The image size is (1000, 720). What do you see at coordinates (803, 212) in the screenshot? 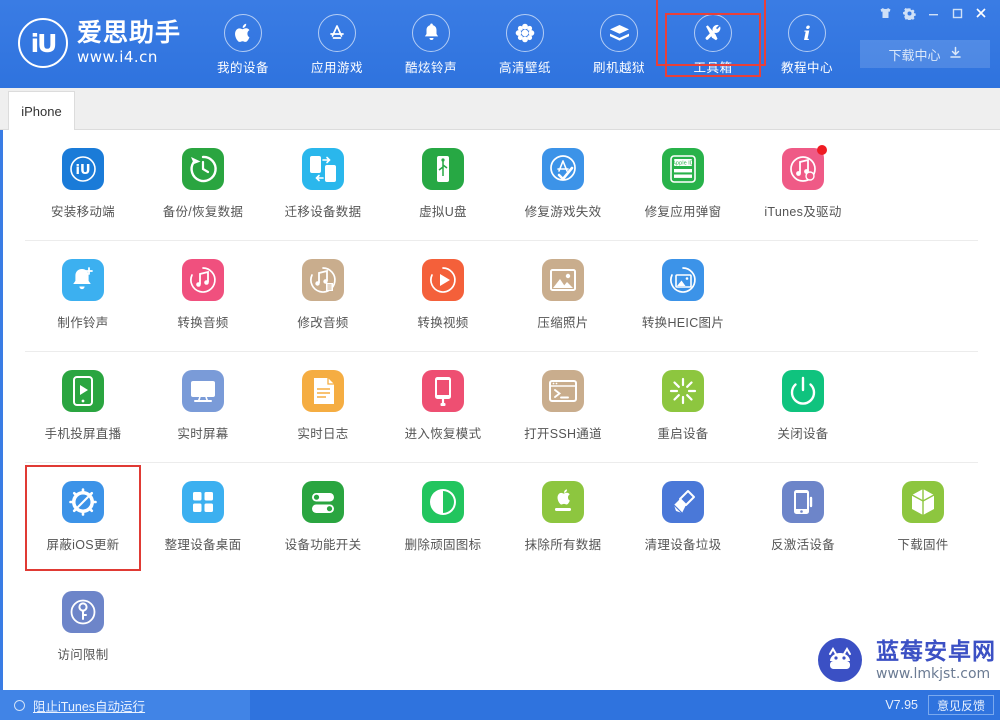
I see `tool-label: iTunes及驱动` at bounding box center [803, 212].